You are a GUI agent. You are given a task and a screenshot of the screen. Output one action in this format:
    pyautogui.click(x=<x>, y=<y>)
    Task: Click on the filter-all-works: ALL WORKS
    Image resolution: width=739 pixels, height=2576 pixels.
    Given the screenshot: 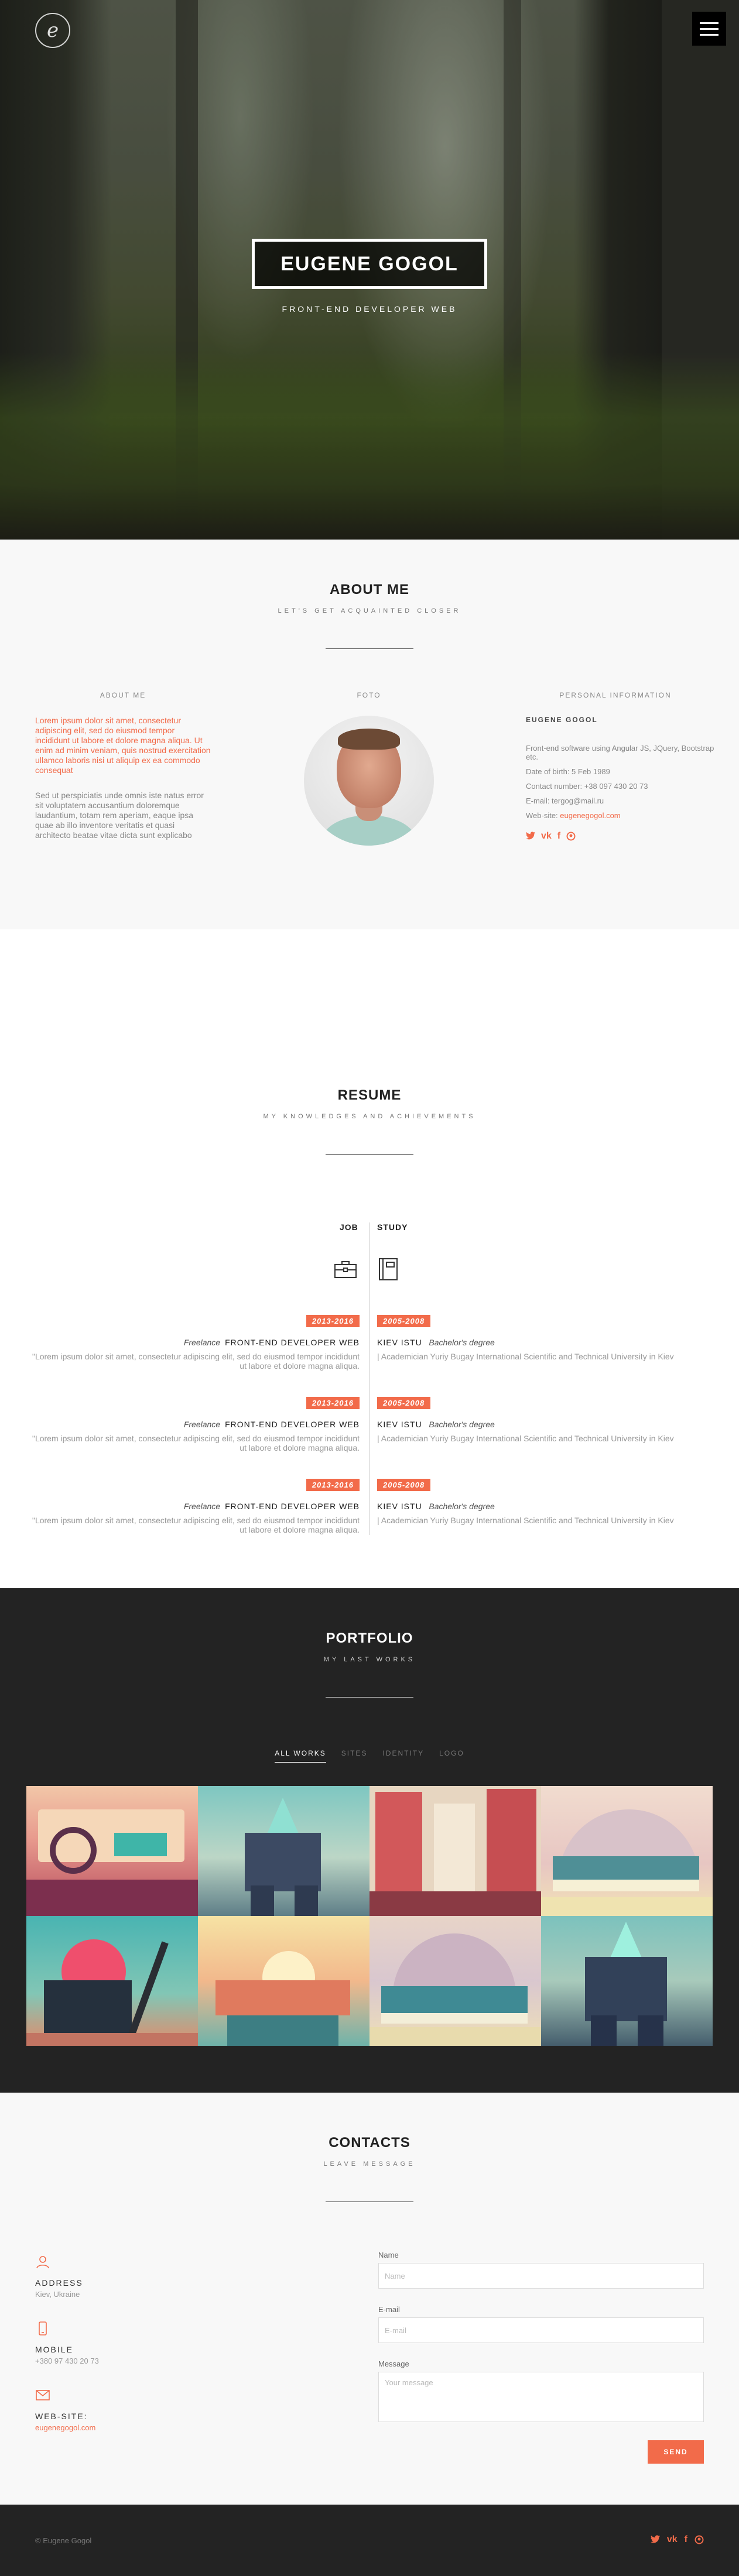 What is the action you would take?
    pyautogui.click(x=300, y=1756)
    